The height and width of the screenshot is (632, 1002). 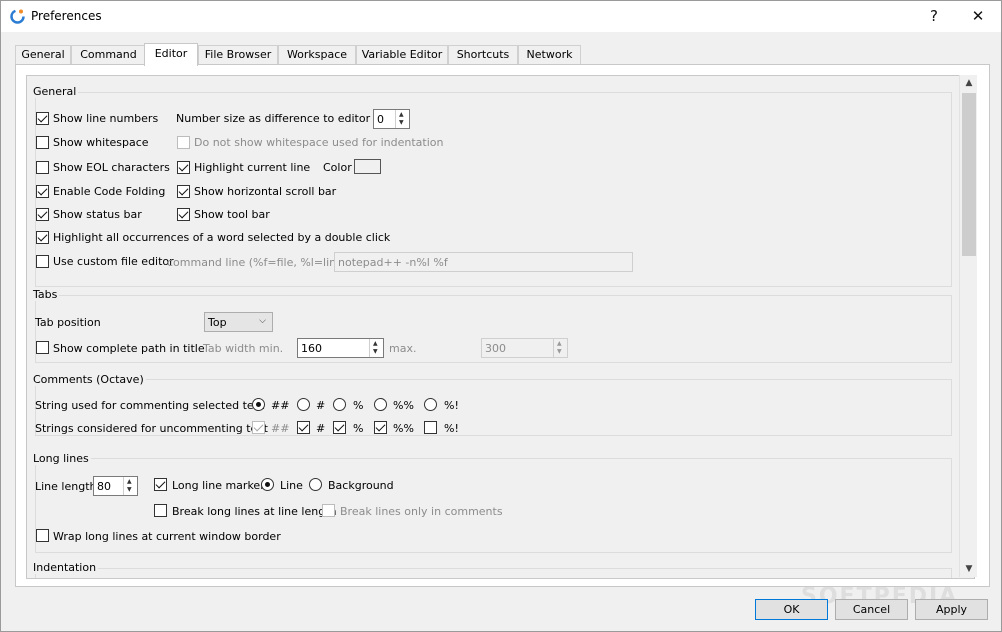 What do you see at coordinates (871, 609) in the screenshot?
I see `cancel-button: Cancel` at bounding box center [871, 609].